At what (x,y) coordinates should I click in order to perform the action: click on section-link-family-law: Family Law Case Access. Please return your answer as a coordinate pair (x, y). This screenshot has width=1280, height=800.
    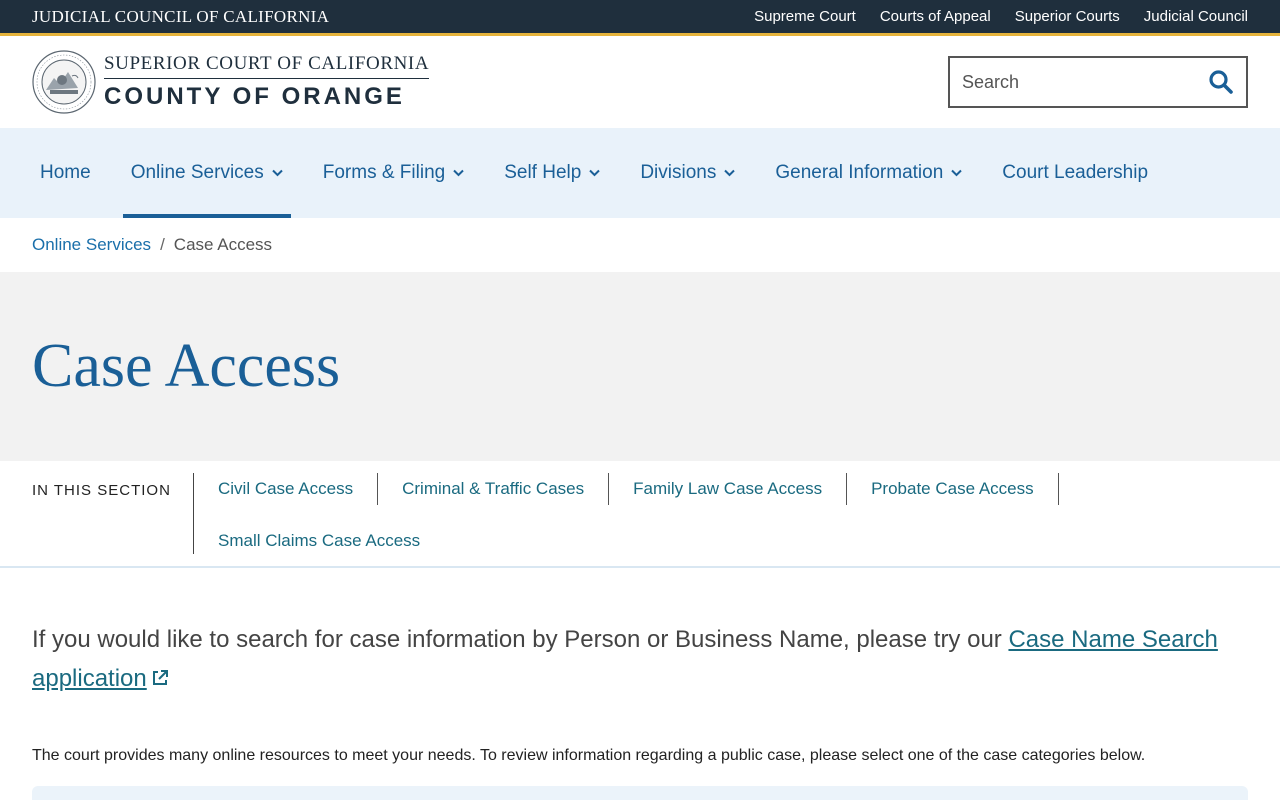
    Looking at the image, I should click on (728, 489).